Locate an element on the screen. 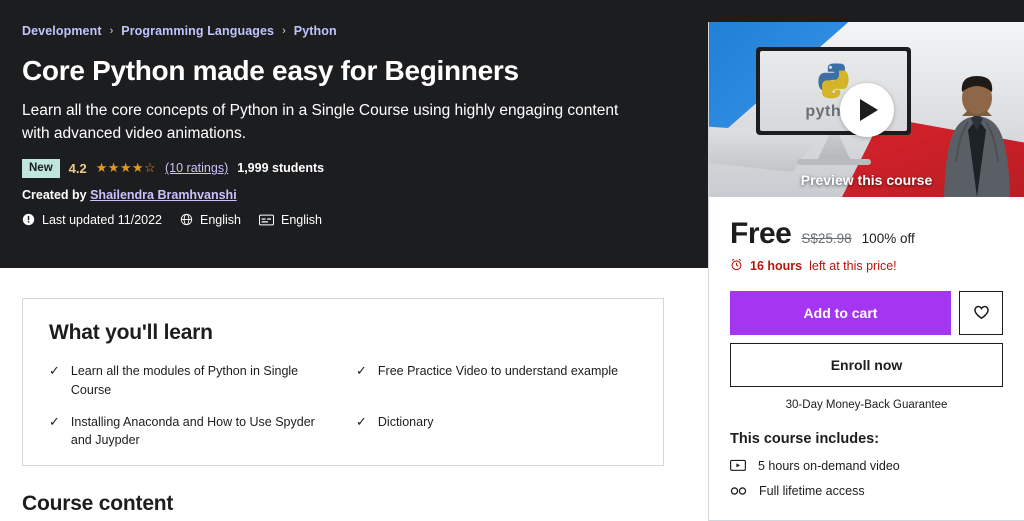 The width and height of the screenshot is (1024, 521). add-to-cart-button: Add to cart is located at coordinates (840, 313).